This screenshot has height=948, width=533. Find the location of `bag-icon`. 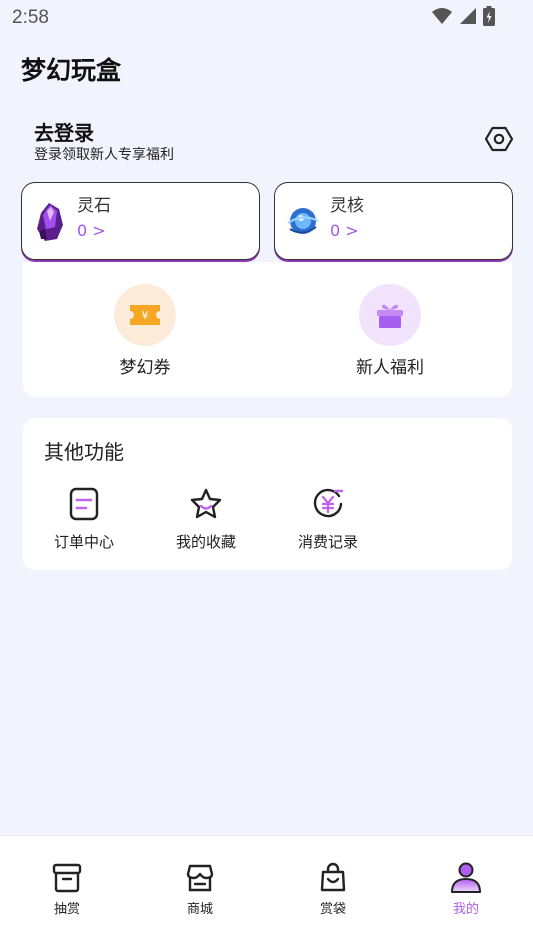

bag-icon is located at coordinates (333, 878).